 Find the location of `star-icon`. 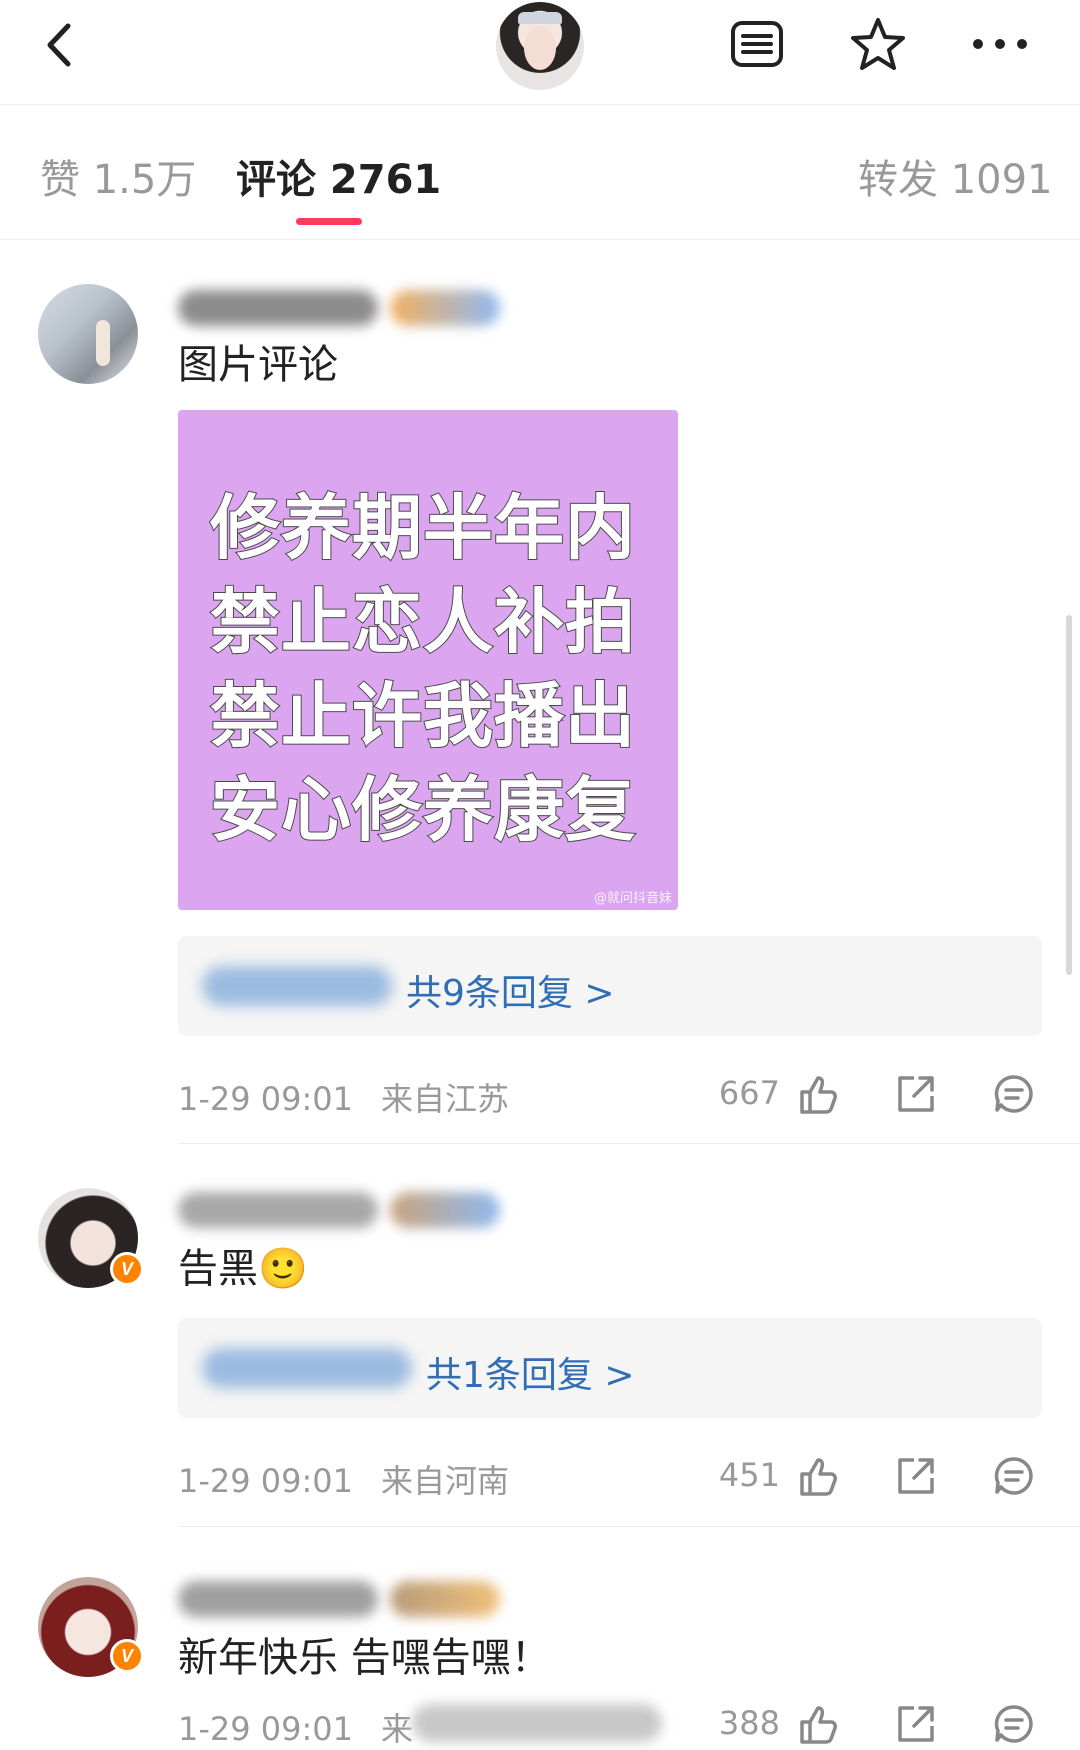

star-icon is located at coordinates (878, 44).